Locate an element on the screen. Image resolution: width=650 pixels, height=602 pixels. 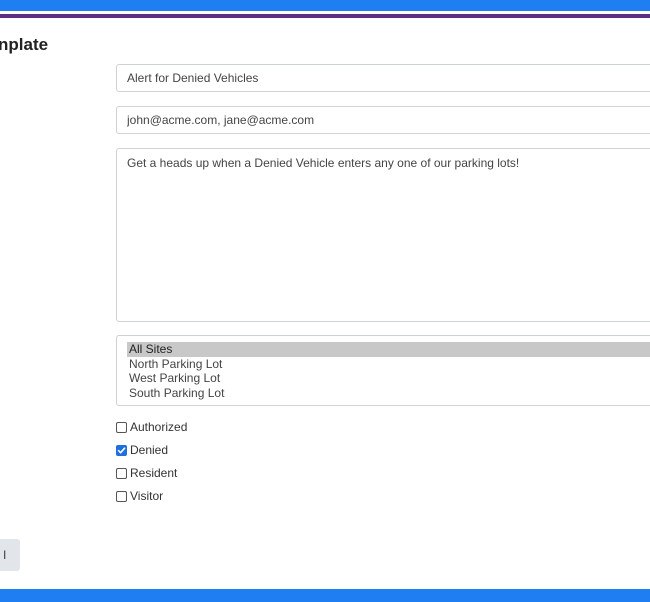
status-resident-option: Resident is located at coordinates (146, 473).